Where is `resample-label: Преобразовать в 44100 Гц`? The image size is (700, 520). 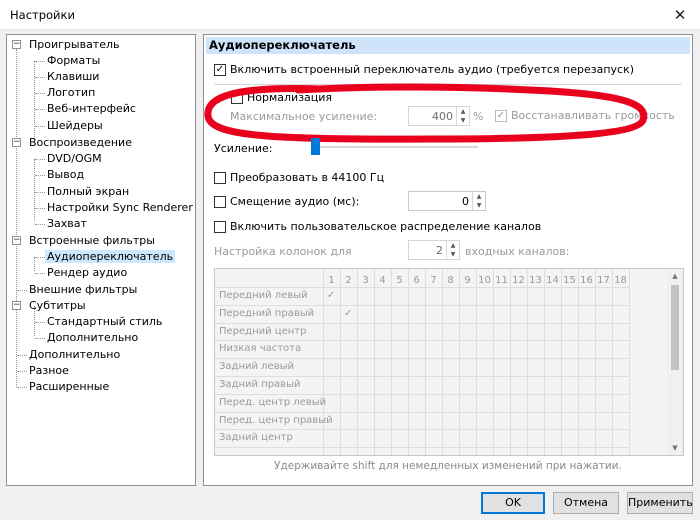 resample-label: Преобразовать в 44100 Гц is located at coordinates (307, 177).